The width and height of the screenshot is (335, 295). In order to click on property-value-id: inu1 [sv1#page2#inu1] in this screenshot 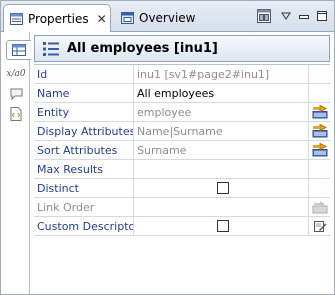, I will do `click(221, 74)`.